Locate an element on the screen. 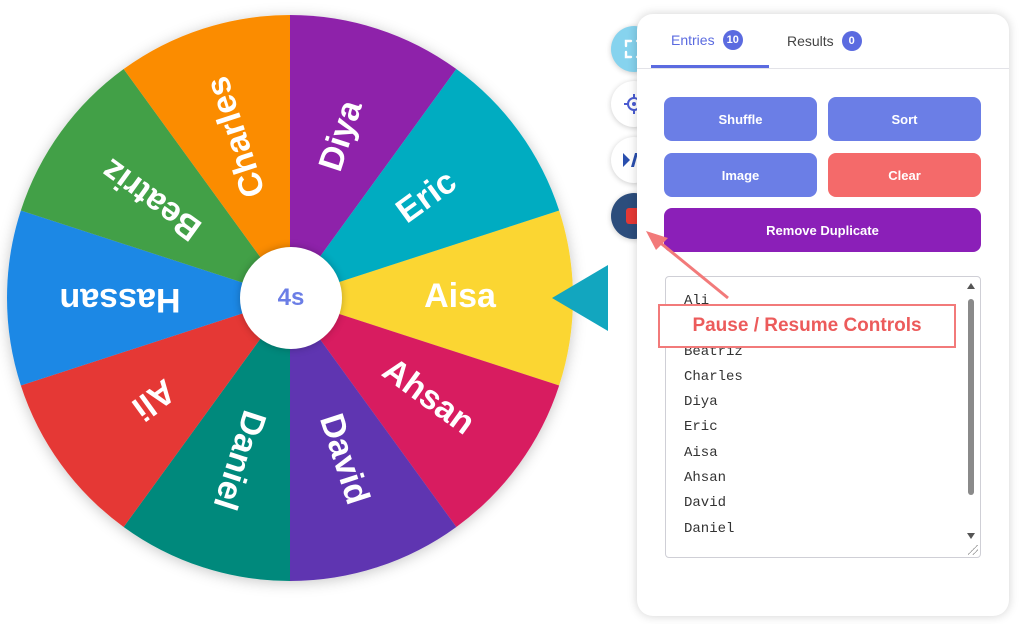  tab-results: Results 0 is located at coordinates (824, 41).